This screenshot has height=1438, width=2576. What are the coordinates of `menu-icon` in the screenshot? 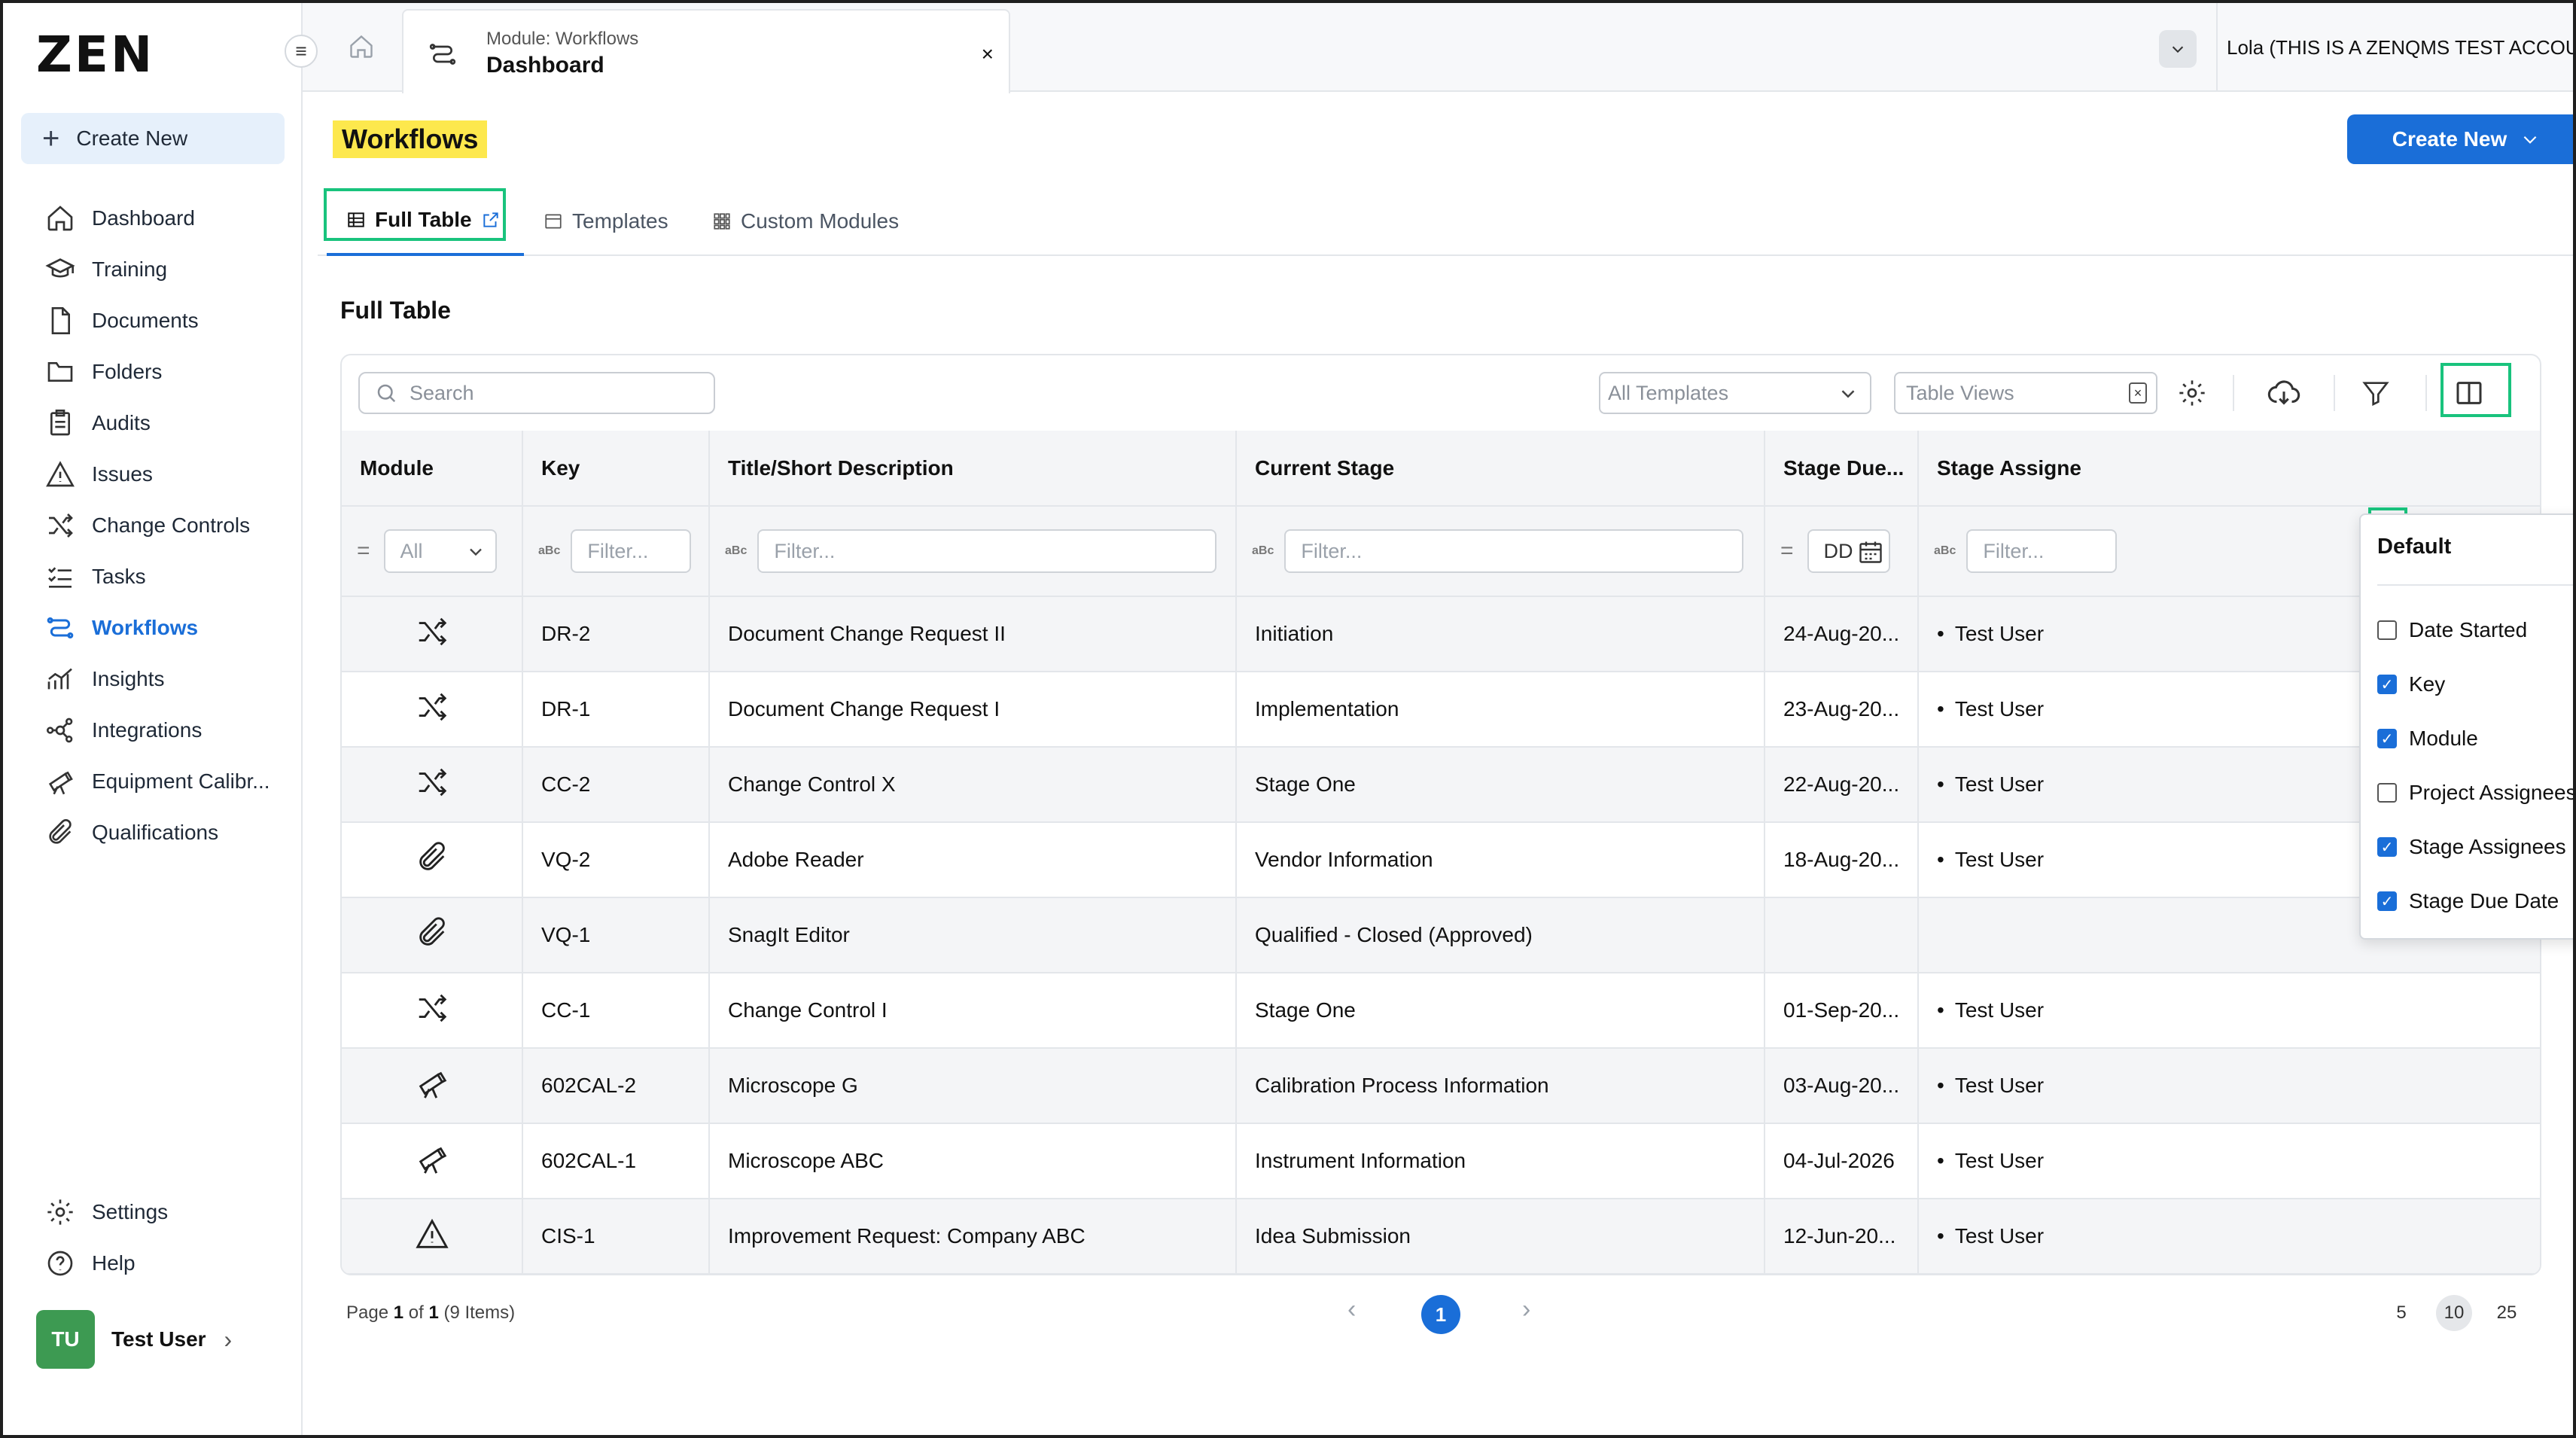 It's located at (301, 52).